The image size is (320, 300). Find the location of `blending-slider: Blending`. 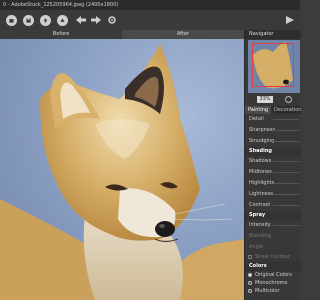

blending-slider: Blending is located at coordinates (273, 236).